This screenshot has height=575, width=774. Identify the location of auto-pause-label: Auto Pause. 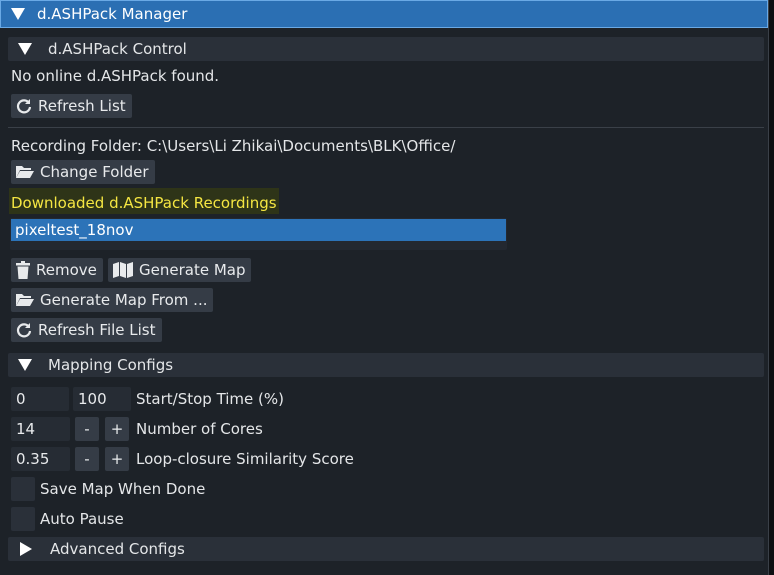
(82, 519).